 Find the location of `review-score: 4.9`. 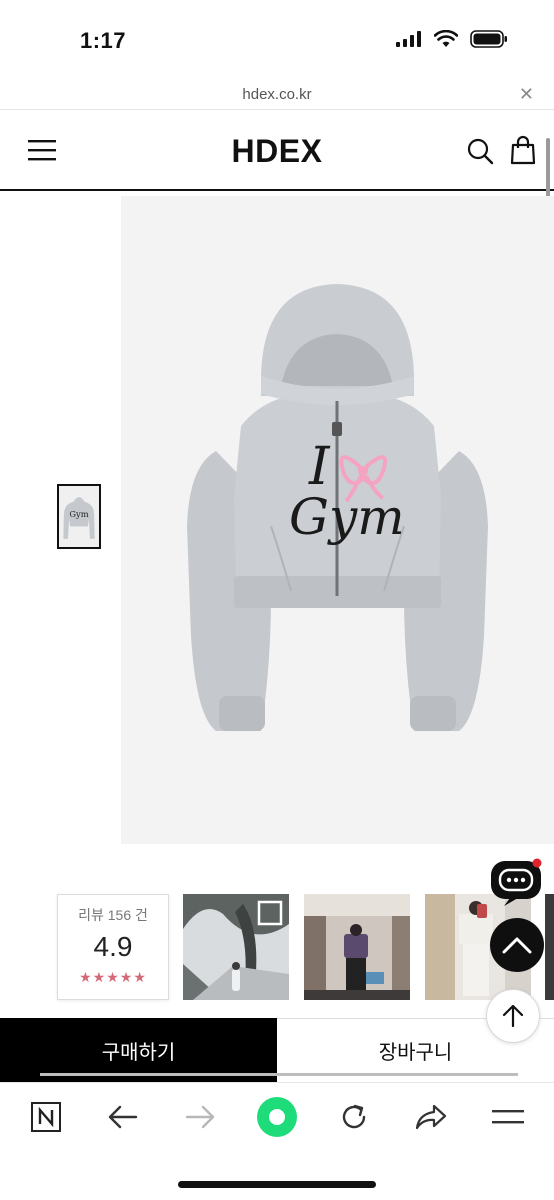

review-score: 4.9 is located at coordinates (113, 946).